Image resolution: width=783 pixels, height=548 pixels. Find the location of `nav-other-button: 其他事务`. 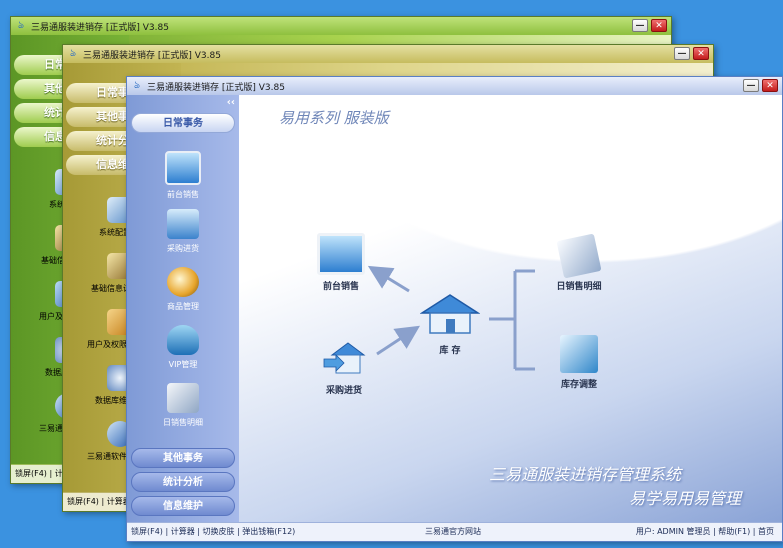

nav-other-button: 其他事务 is located at coordinates (183, 458).